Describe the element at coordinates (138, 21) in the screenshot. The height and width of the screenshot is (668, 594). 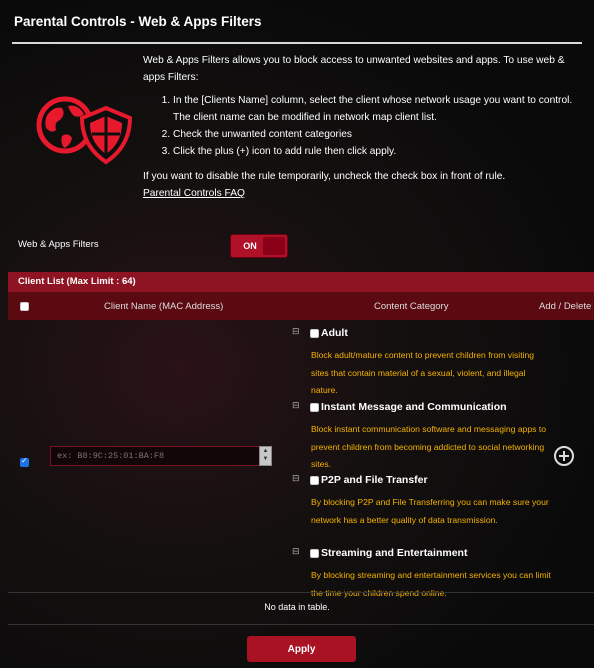
I see `page-title: Parental Controls - Web & Apps Filters` at that location.